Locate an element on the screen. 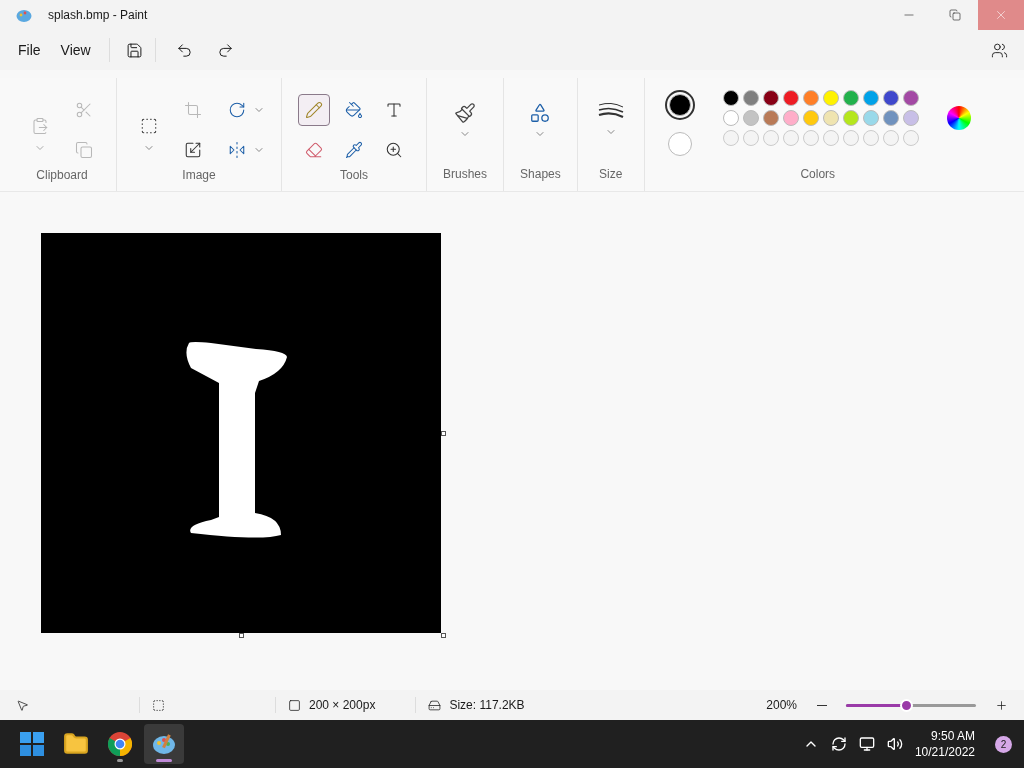 The image size is (1024, 768). save-icon is located at coordinates (134, 50).